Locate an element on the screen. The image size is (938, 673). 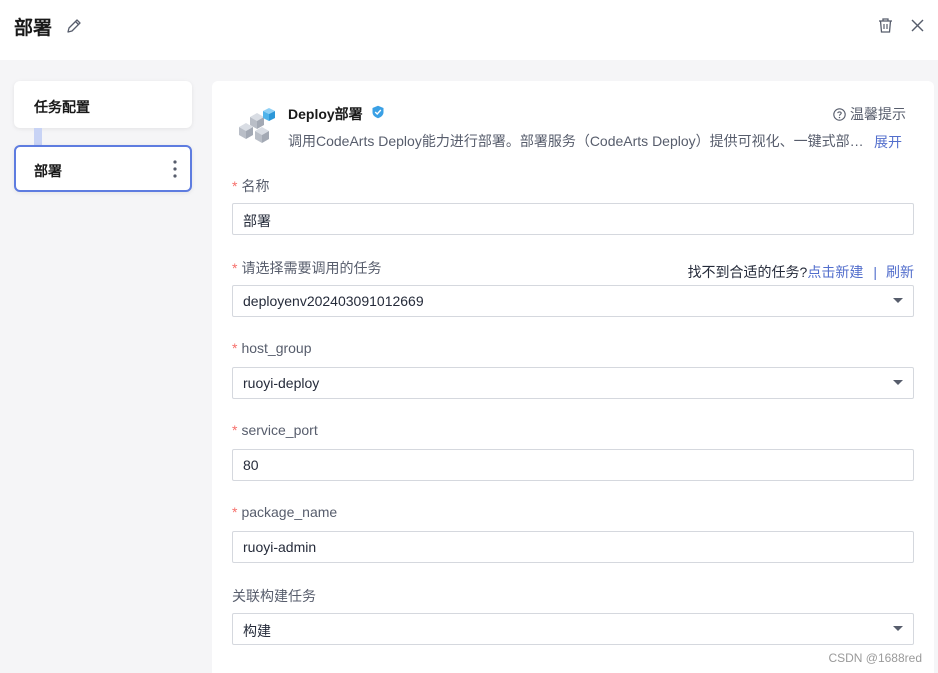
watermark: CSDN @1688red is located at coordinates (875, 658).